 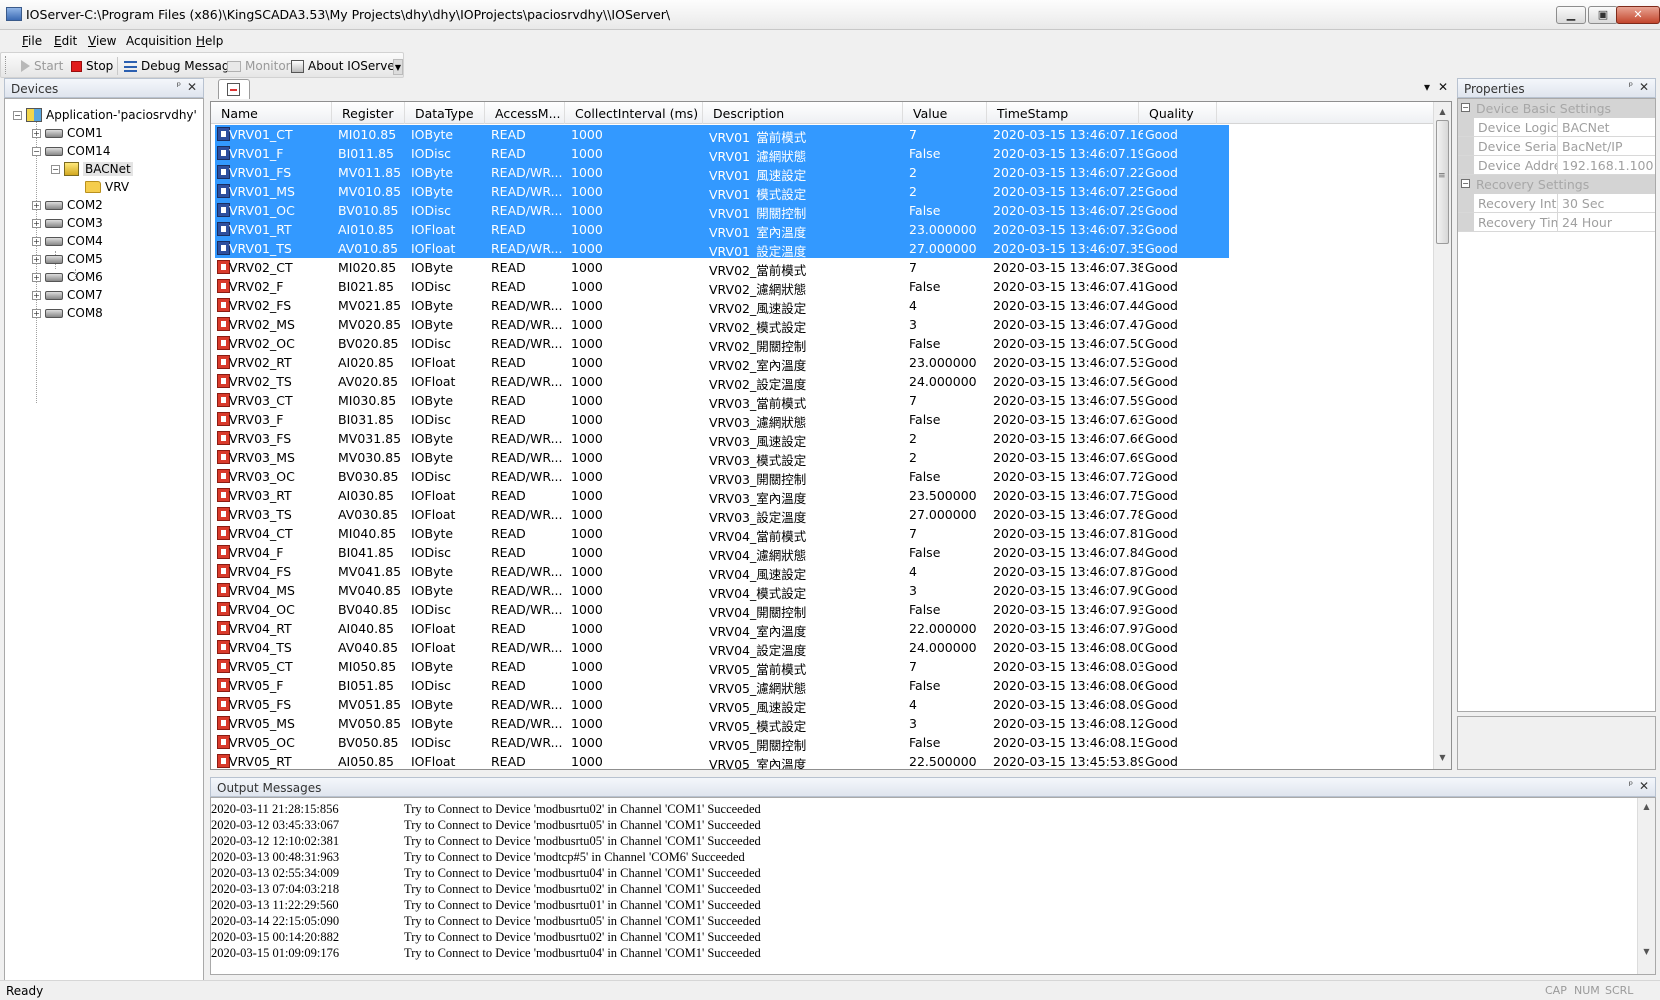 What do you see at coordinates (67, 313) in the screenshot?
I see `tree-node-com8: + COM8` at bounding box center [67, 313].